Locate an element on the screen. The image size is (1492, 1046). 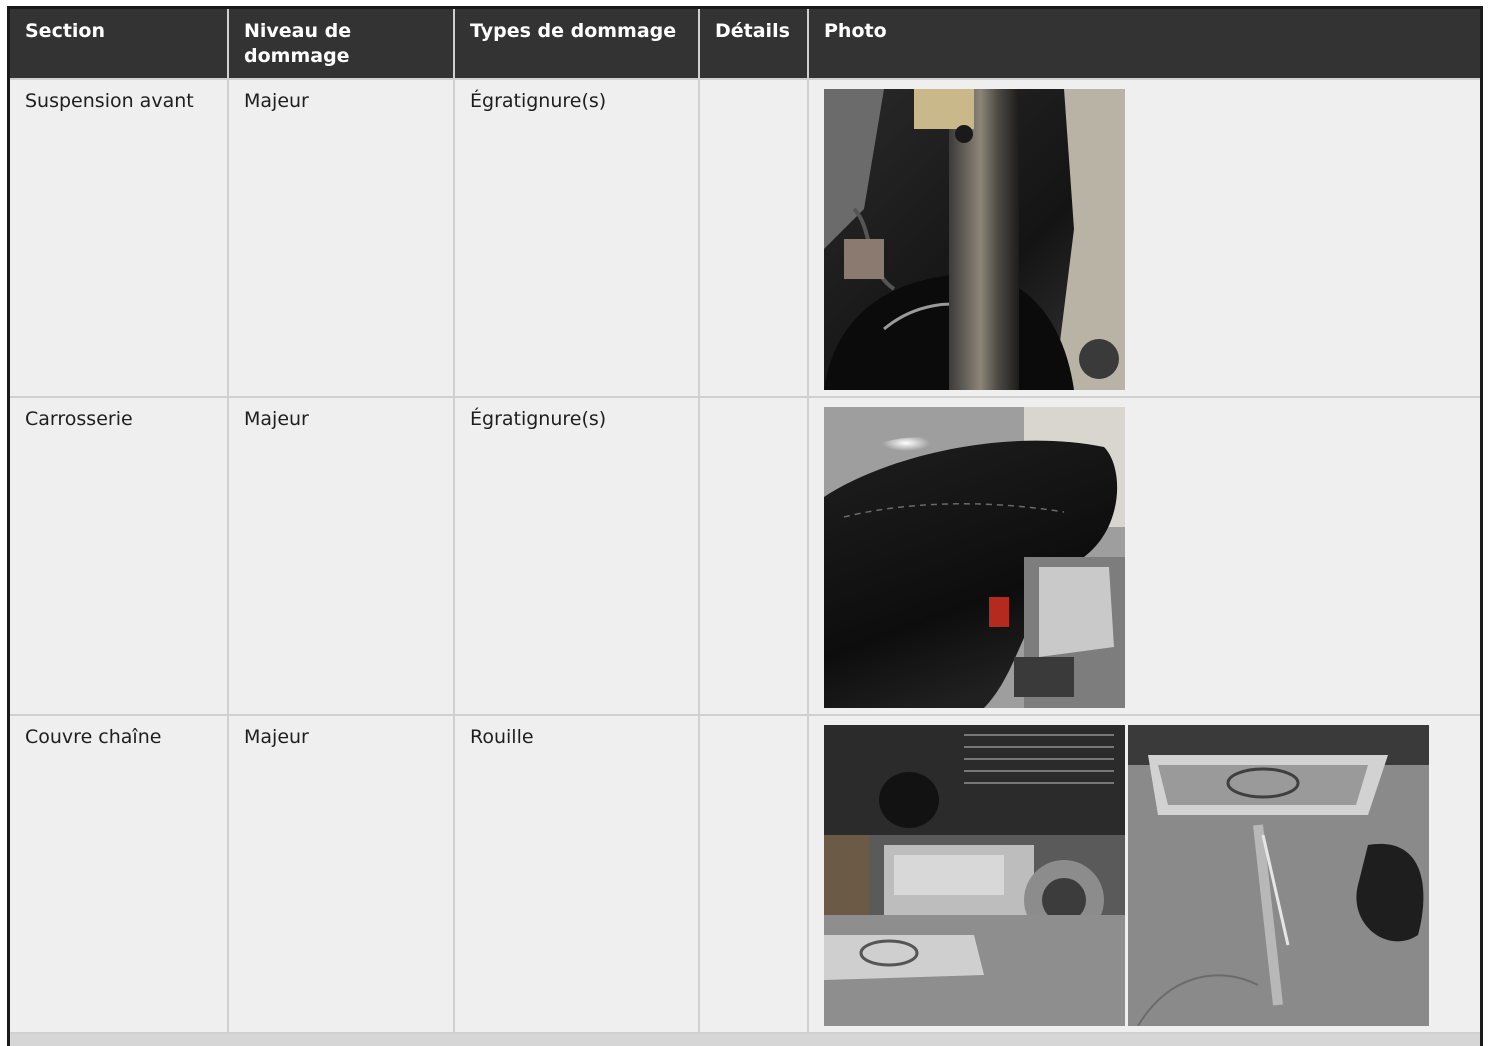
header-section: Section is located at coordinates (119, 44).